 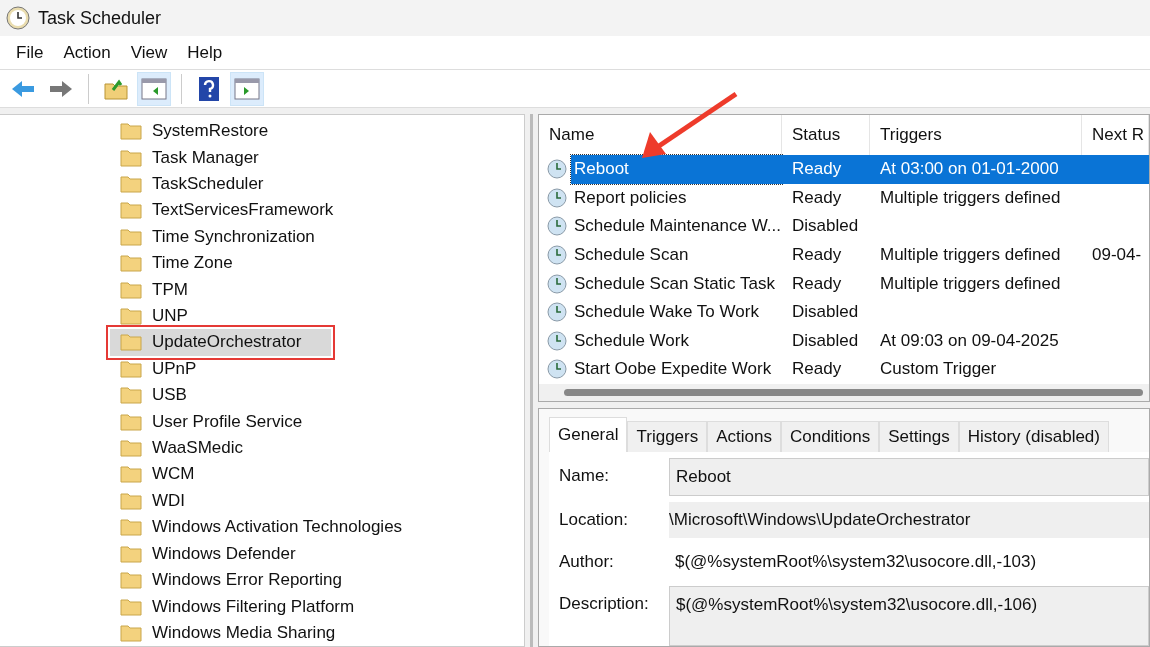 I want to click on tree-item: Windows Activation Technologies, so click(x=271, y=527).